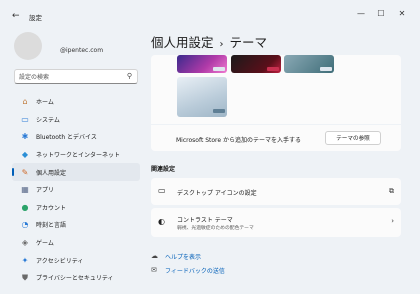 This screenshot has width=420, height=294. Describe the element at coordinates (25, 119) in the screenshot. I see `system-icon: ▭` at that location.